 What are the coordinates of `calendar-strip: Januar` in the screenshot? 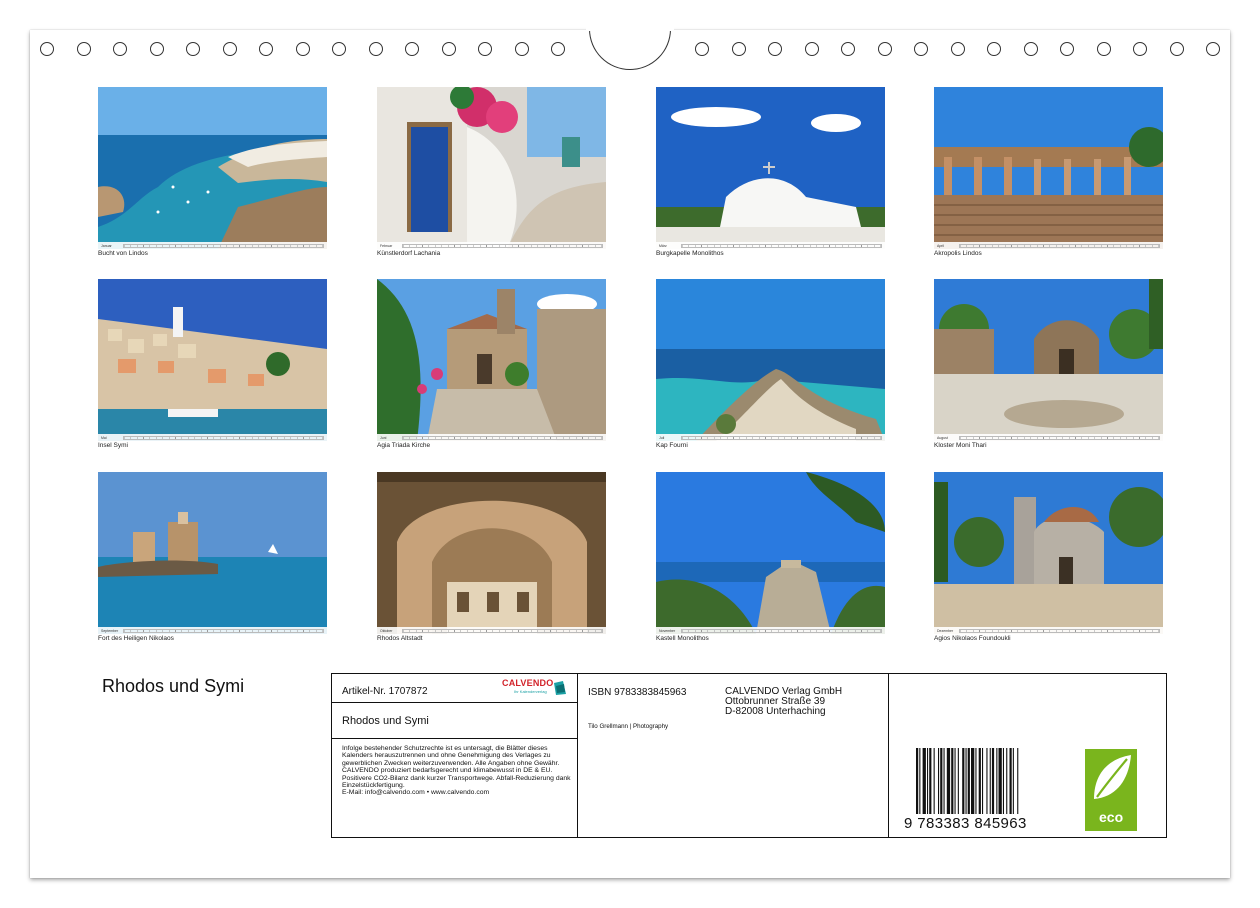 It's located at (212, 245).